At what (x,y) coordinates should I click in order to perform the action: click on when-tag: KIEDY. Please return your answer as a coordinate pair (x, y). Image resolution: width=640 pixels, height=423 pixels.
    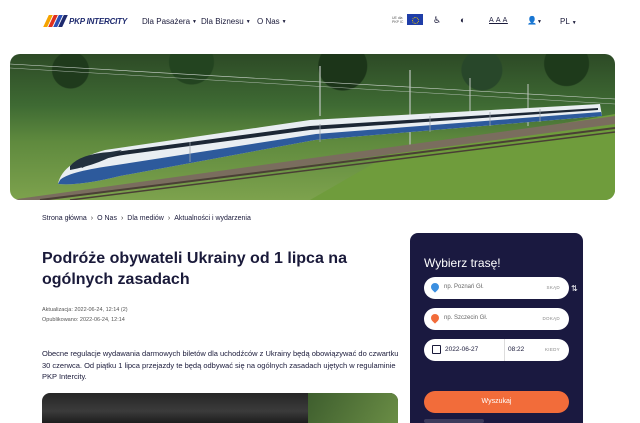
    Looking at the image, I should click on (552, 349).